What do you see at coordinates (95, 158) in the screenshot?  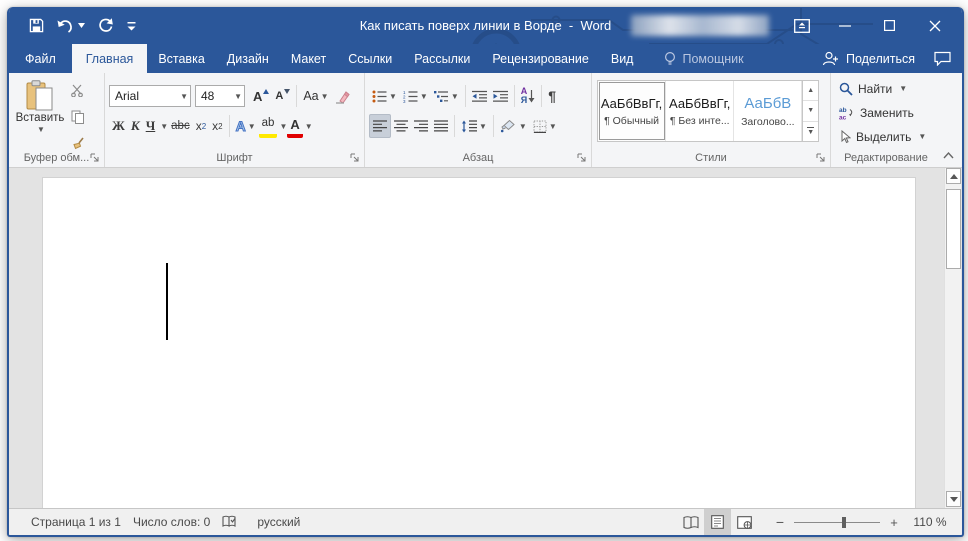 I see `clipboard-dialog-launcher` at bounding box center [95, 158].